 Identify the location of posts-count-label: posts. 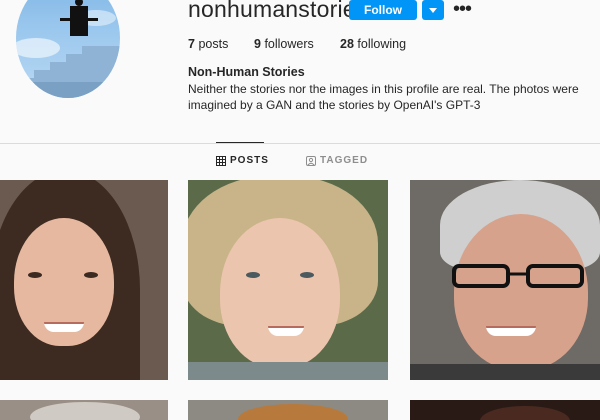
(213, 44).